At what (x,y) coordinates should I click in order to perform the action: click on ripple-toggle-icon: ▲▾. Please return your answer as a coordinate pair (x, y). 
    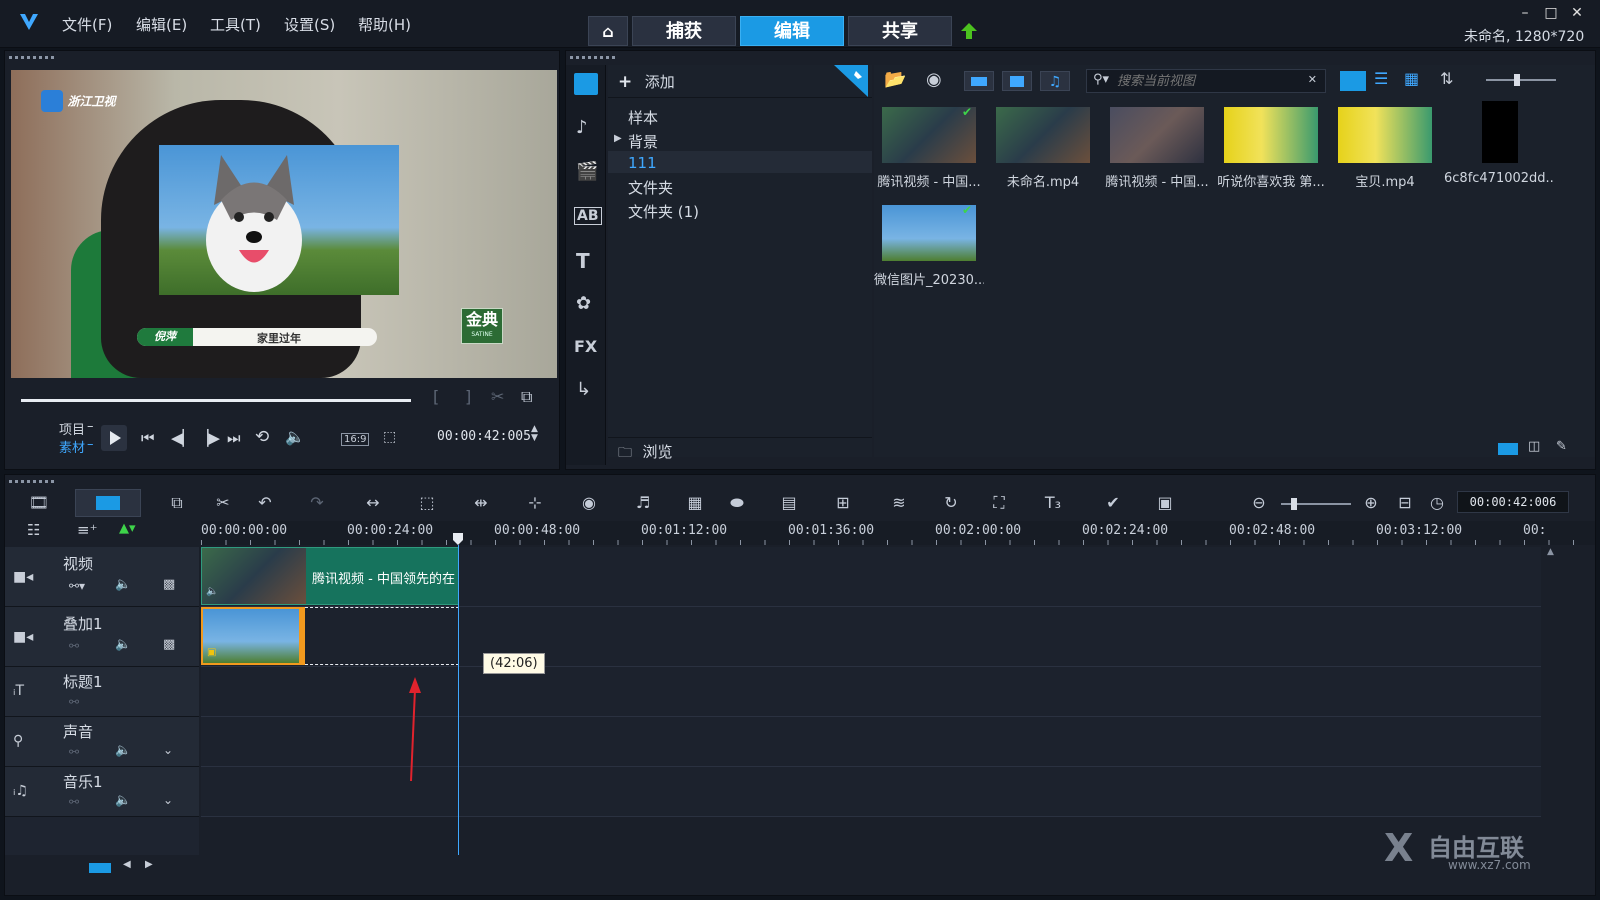
    Looking at the image, I should click on (127, 528).